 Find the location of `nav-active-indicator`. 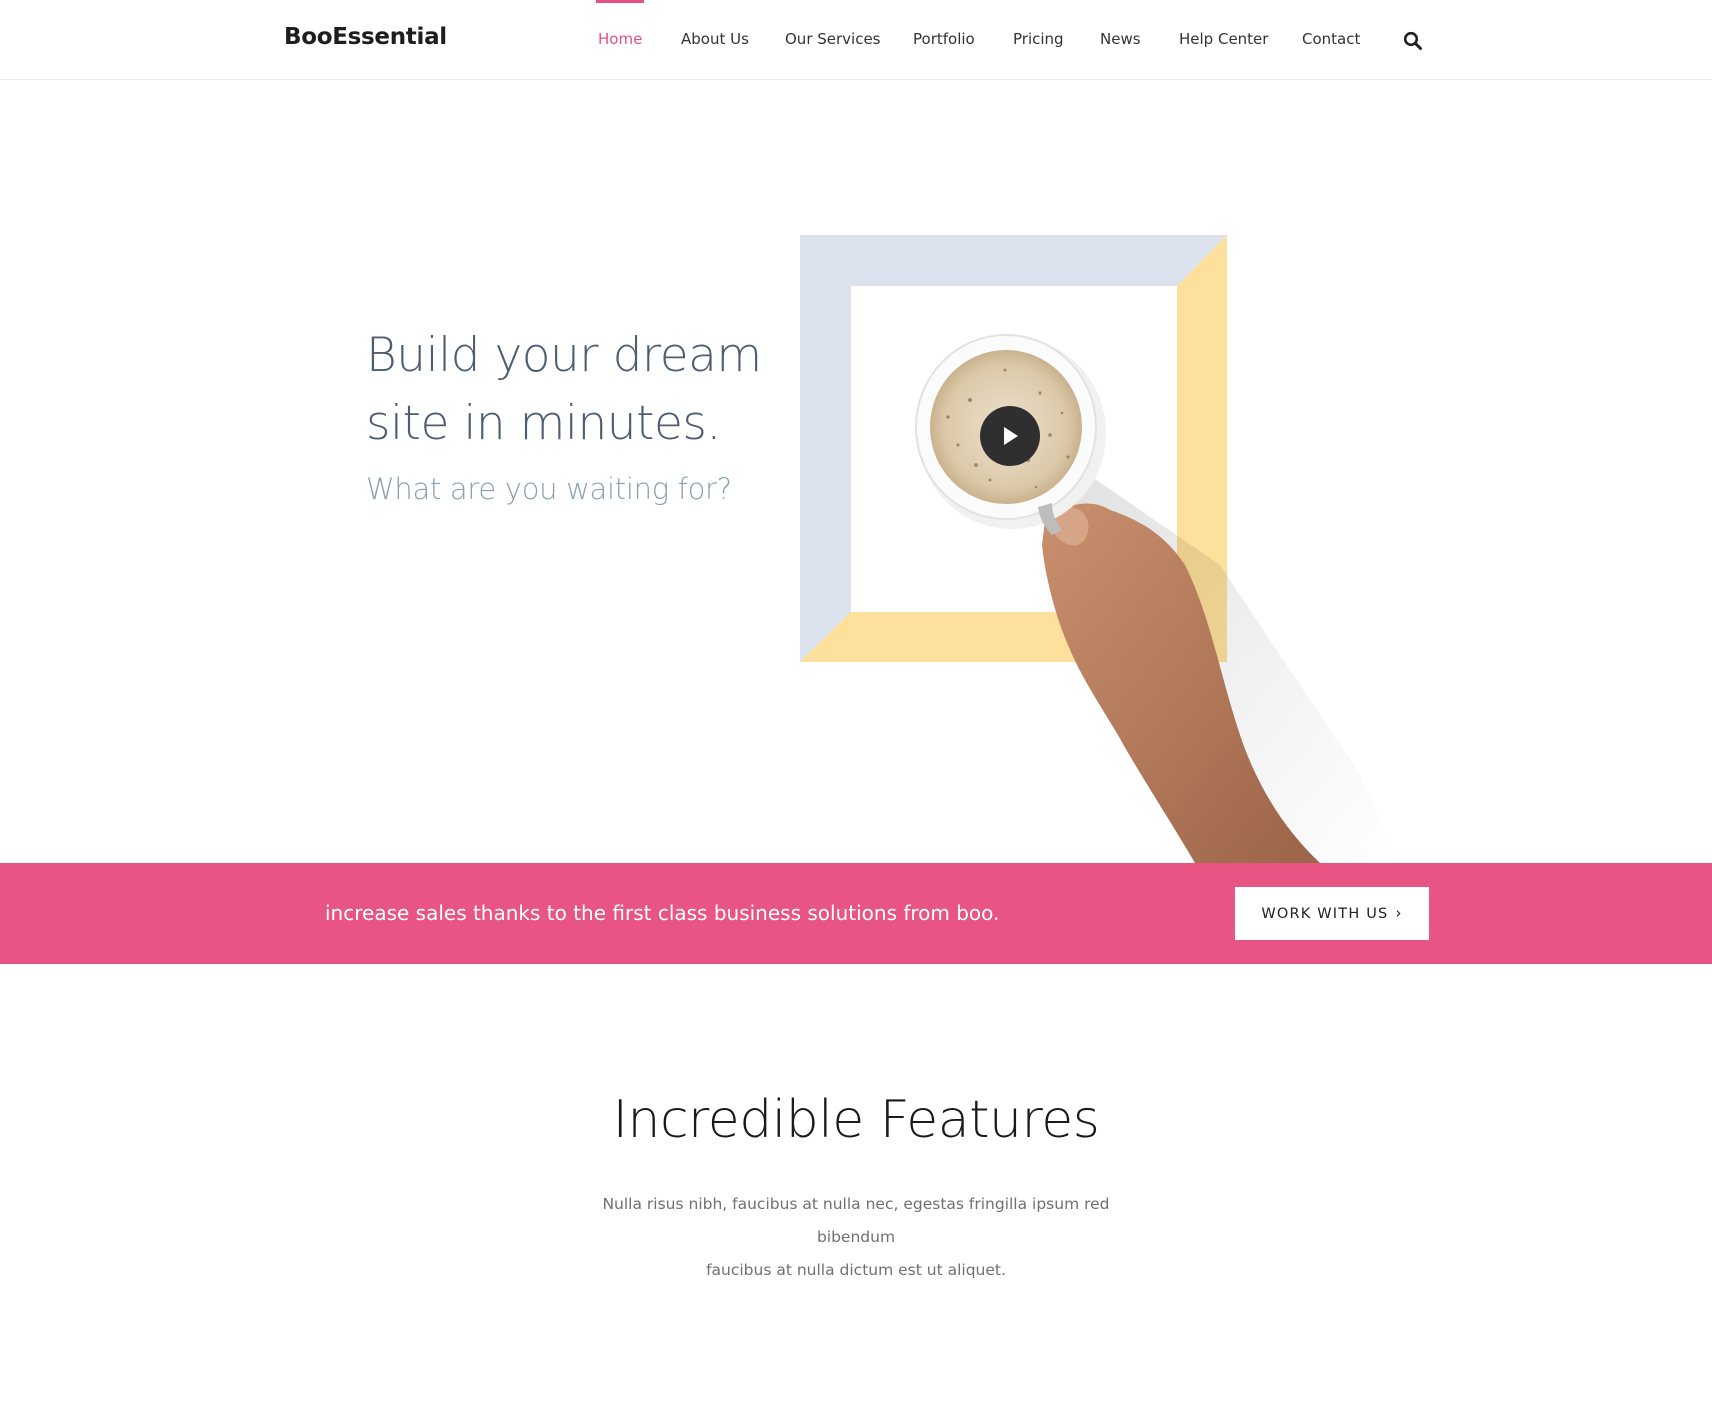

nav-active-indicator is located at coordinates (620, 1).